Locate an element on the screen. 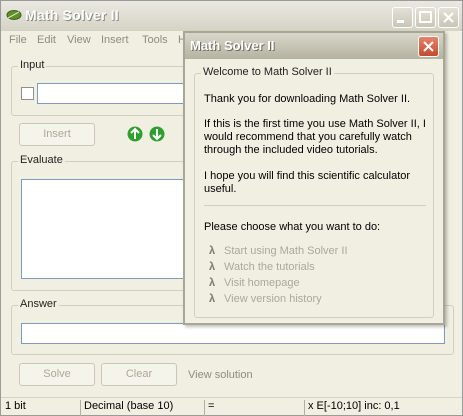 The image size is (463, 416). dialog-close-button is located at coordinates (428, 46).